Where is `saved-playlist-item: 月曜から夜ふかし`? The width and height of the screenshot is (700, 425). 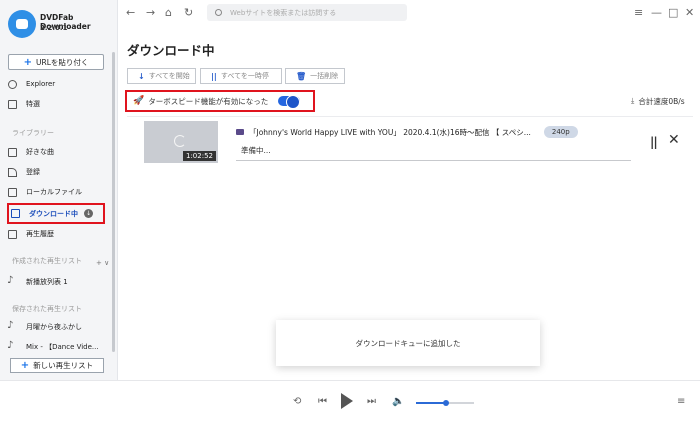 saved-playlist-item: 月曜から夜ふかし is located at coordinates (57, 327).